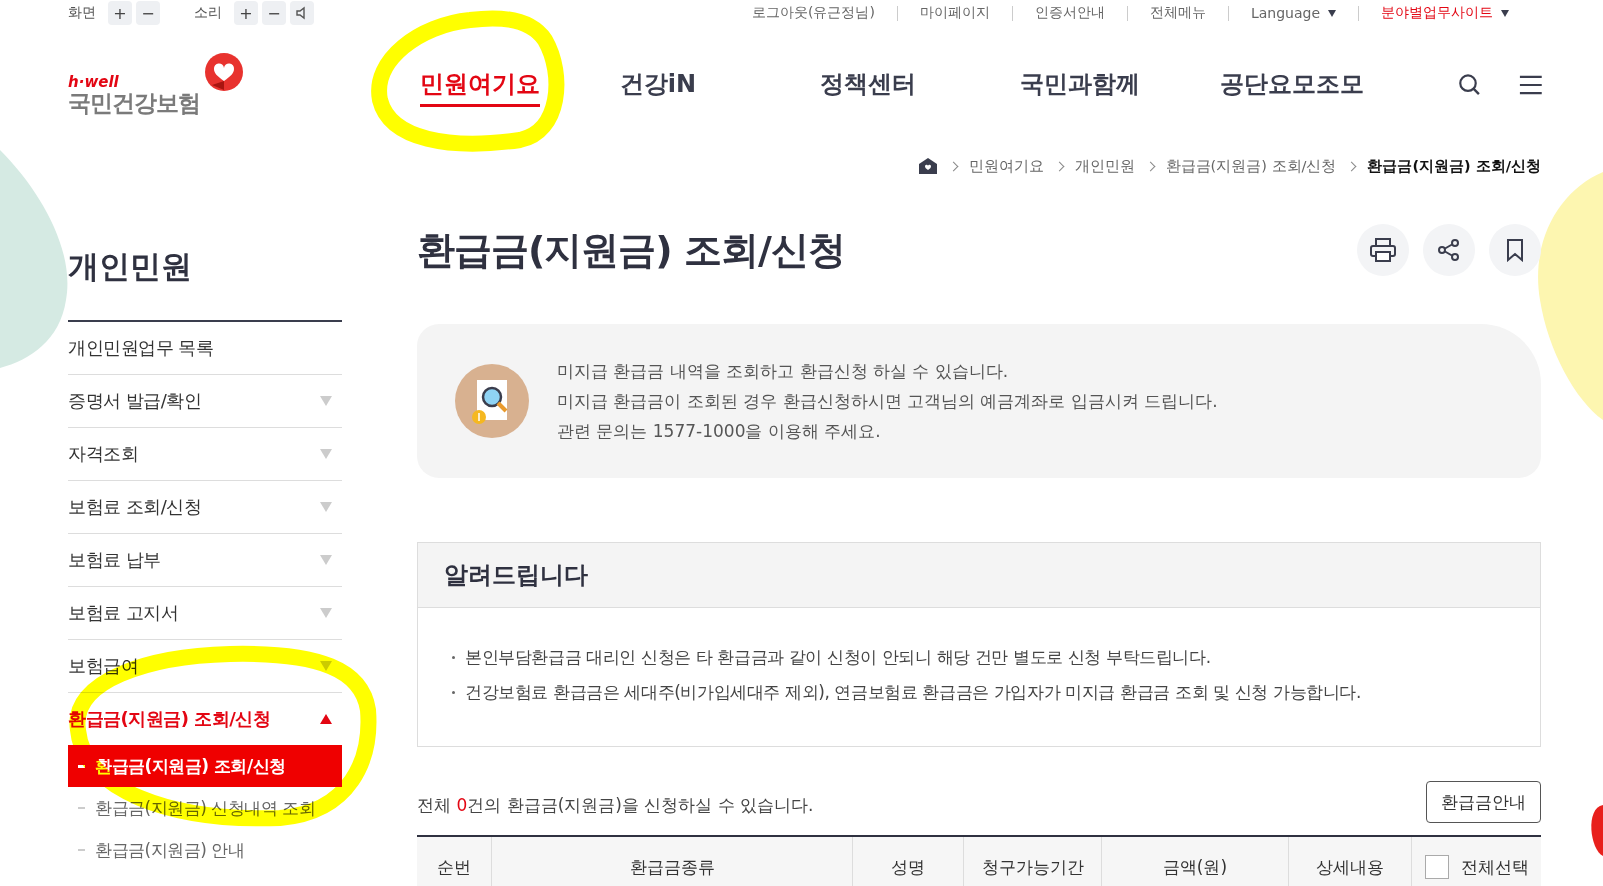  Describe the element at coordinates (208, 13) in the screenshot. I see `sound-label: 소리` at that location.